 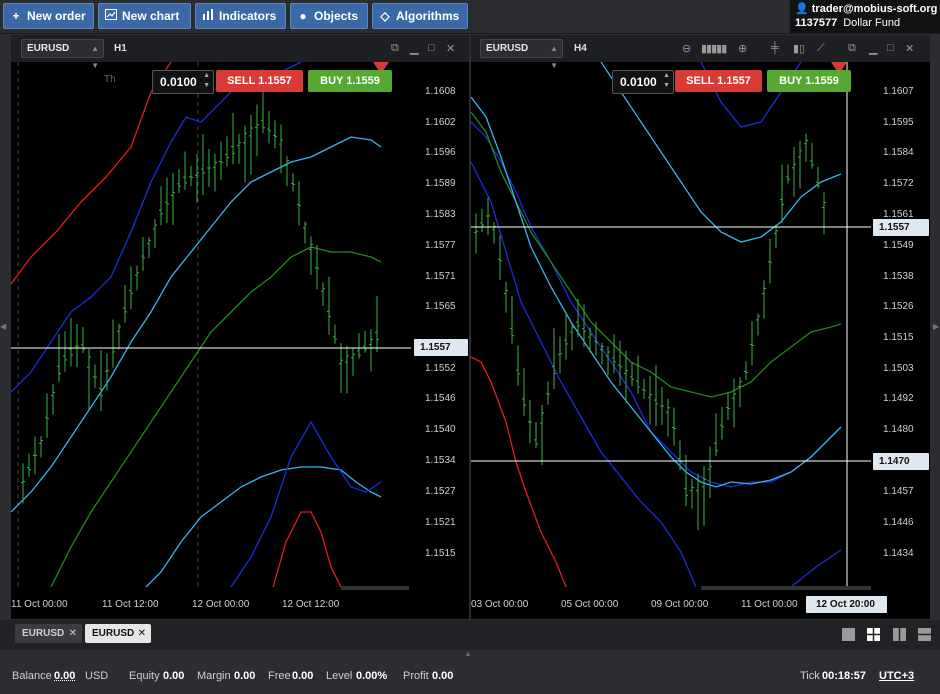 I want to click on price-tick-label: 1.1546, so click(x=440, y=398).